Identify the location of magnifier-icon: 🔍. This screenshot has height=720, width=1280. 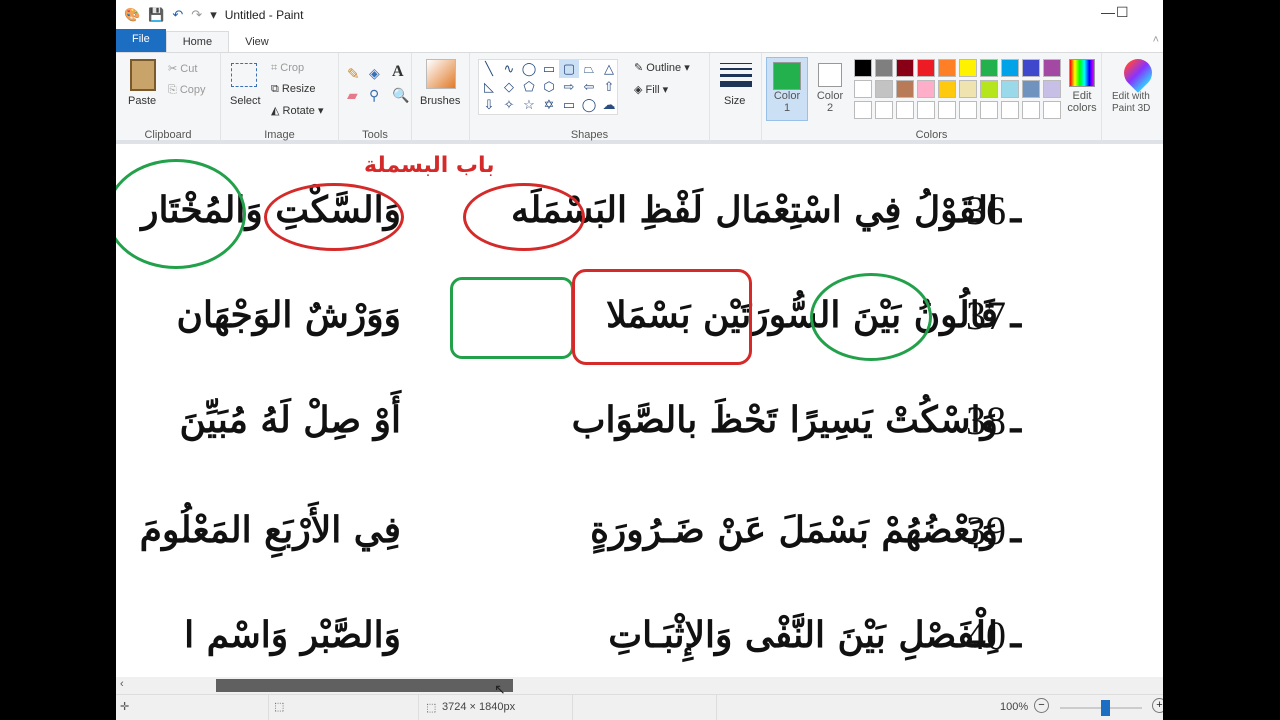
(400, 95).